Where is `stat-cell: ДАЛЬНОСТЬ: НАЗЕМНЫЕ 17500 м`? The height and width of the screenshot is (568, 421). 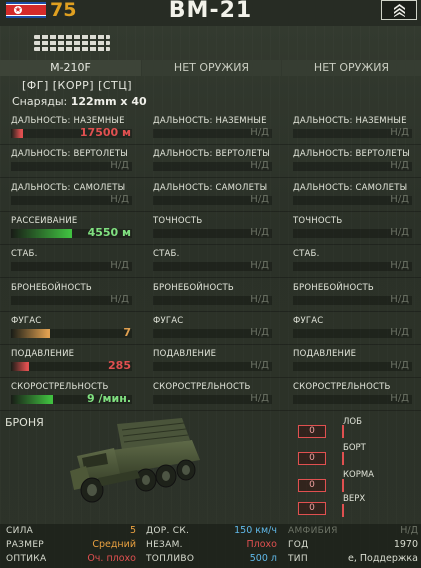
stat-cell: ДАЛЬНОСТЬ: НАЗЕМНЫЕ 17500 м is located at coordinates (70, 129).